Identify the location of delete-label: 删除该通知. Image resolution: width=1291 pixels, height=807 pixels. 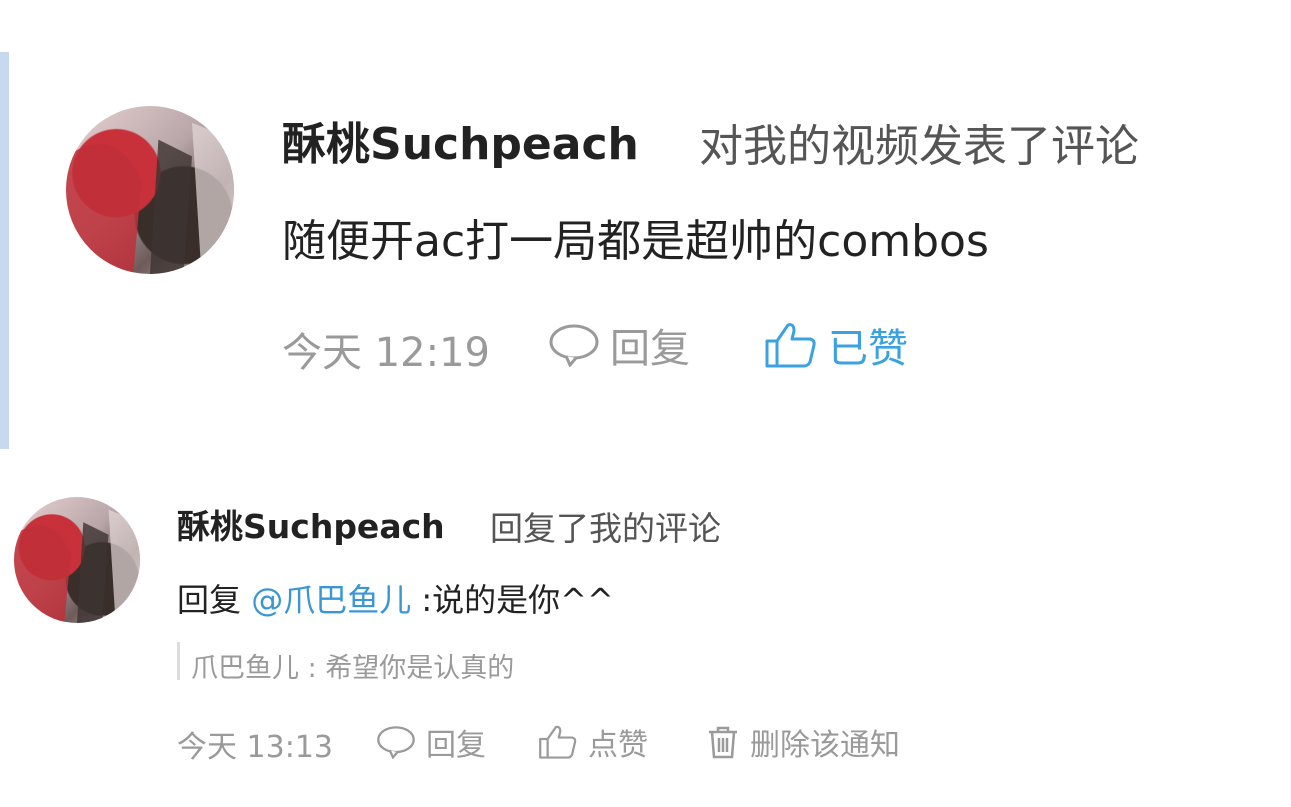
(825, 745).